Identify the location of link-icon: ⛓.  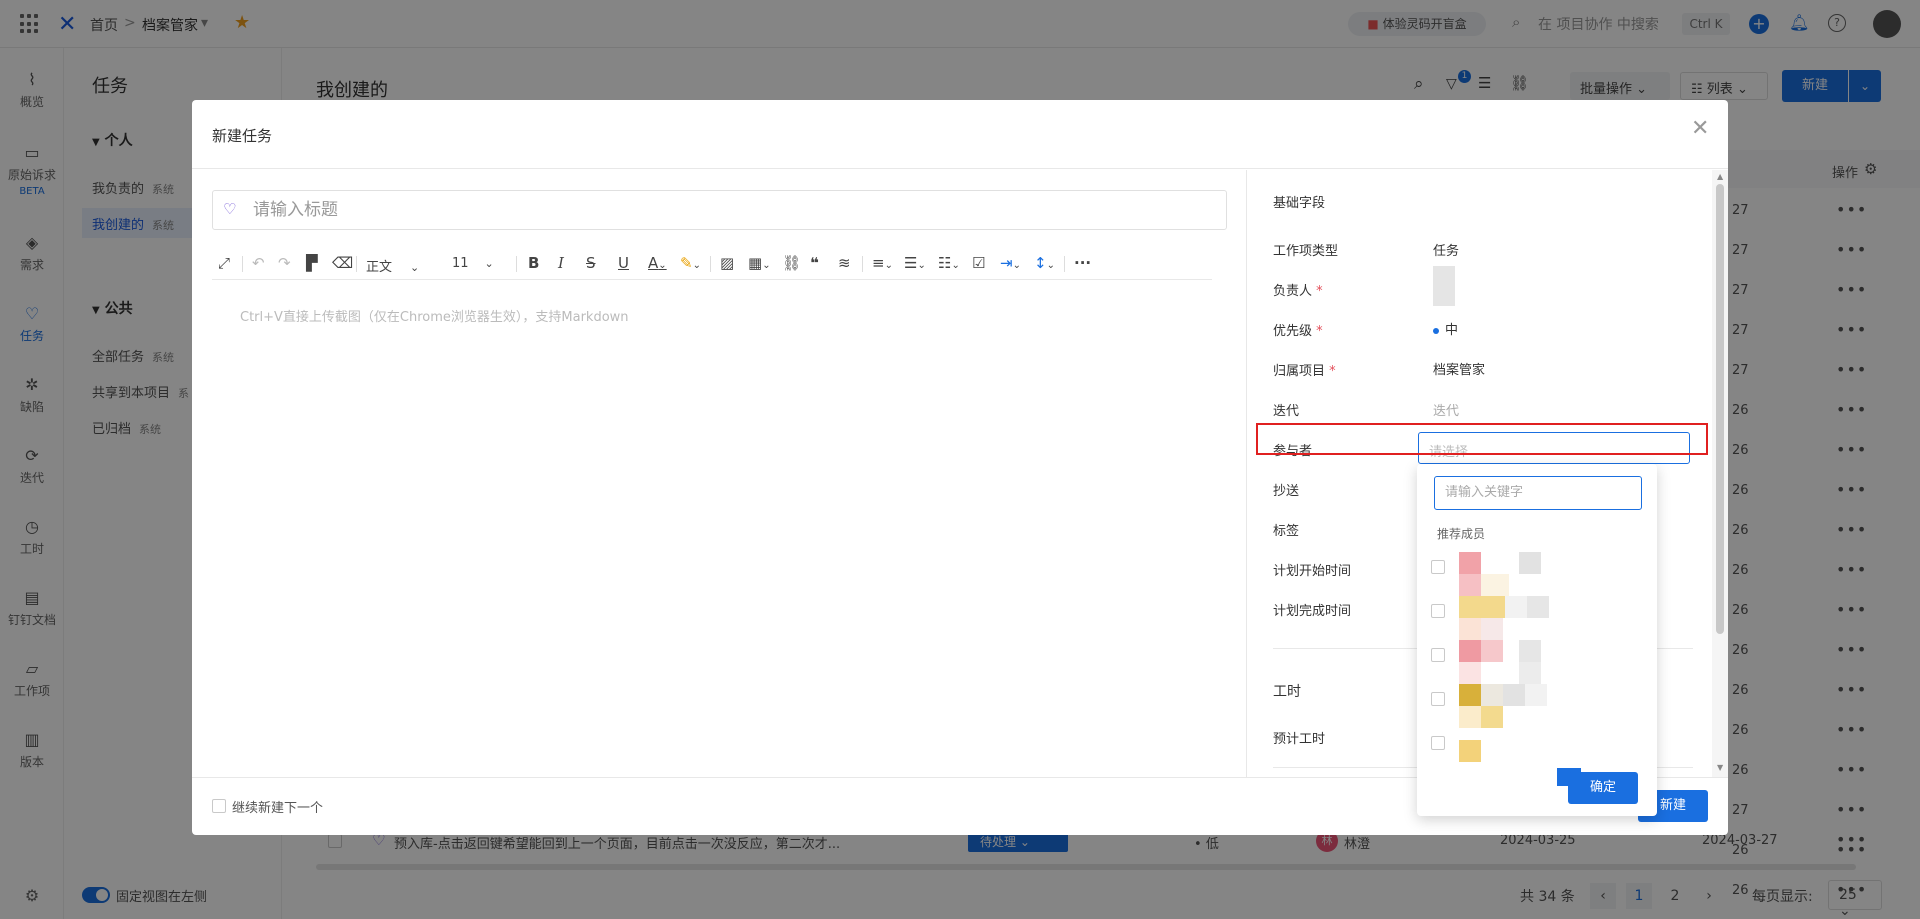
(791, 263).